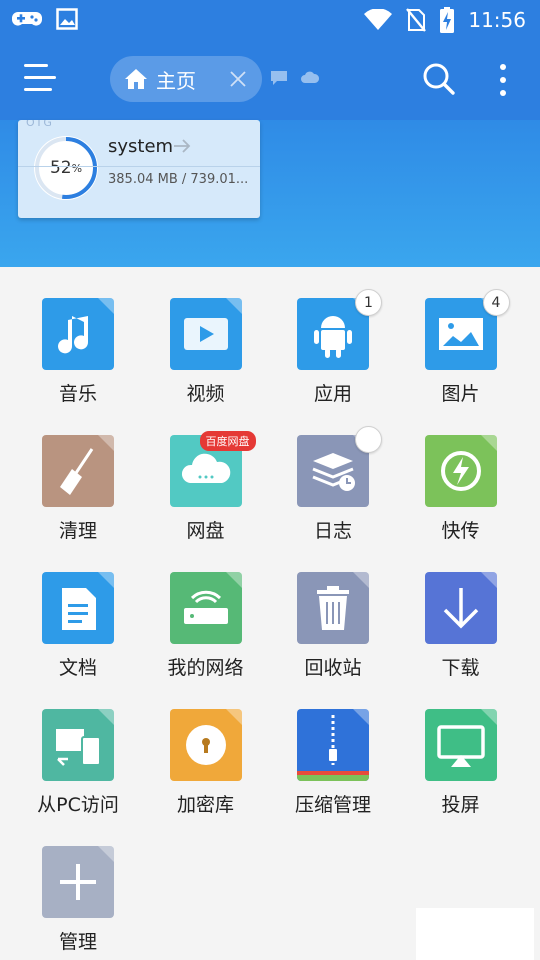  What do you see at coordinates (77, 531) in the screenshot?
I see `grid-tile-label: 清理` at bounding box center [77, 531].